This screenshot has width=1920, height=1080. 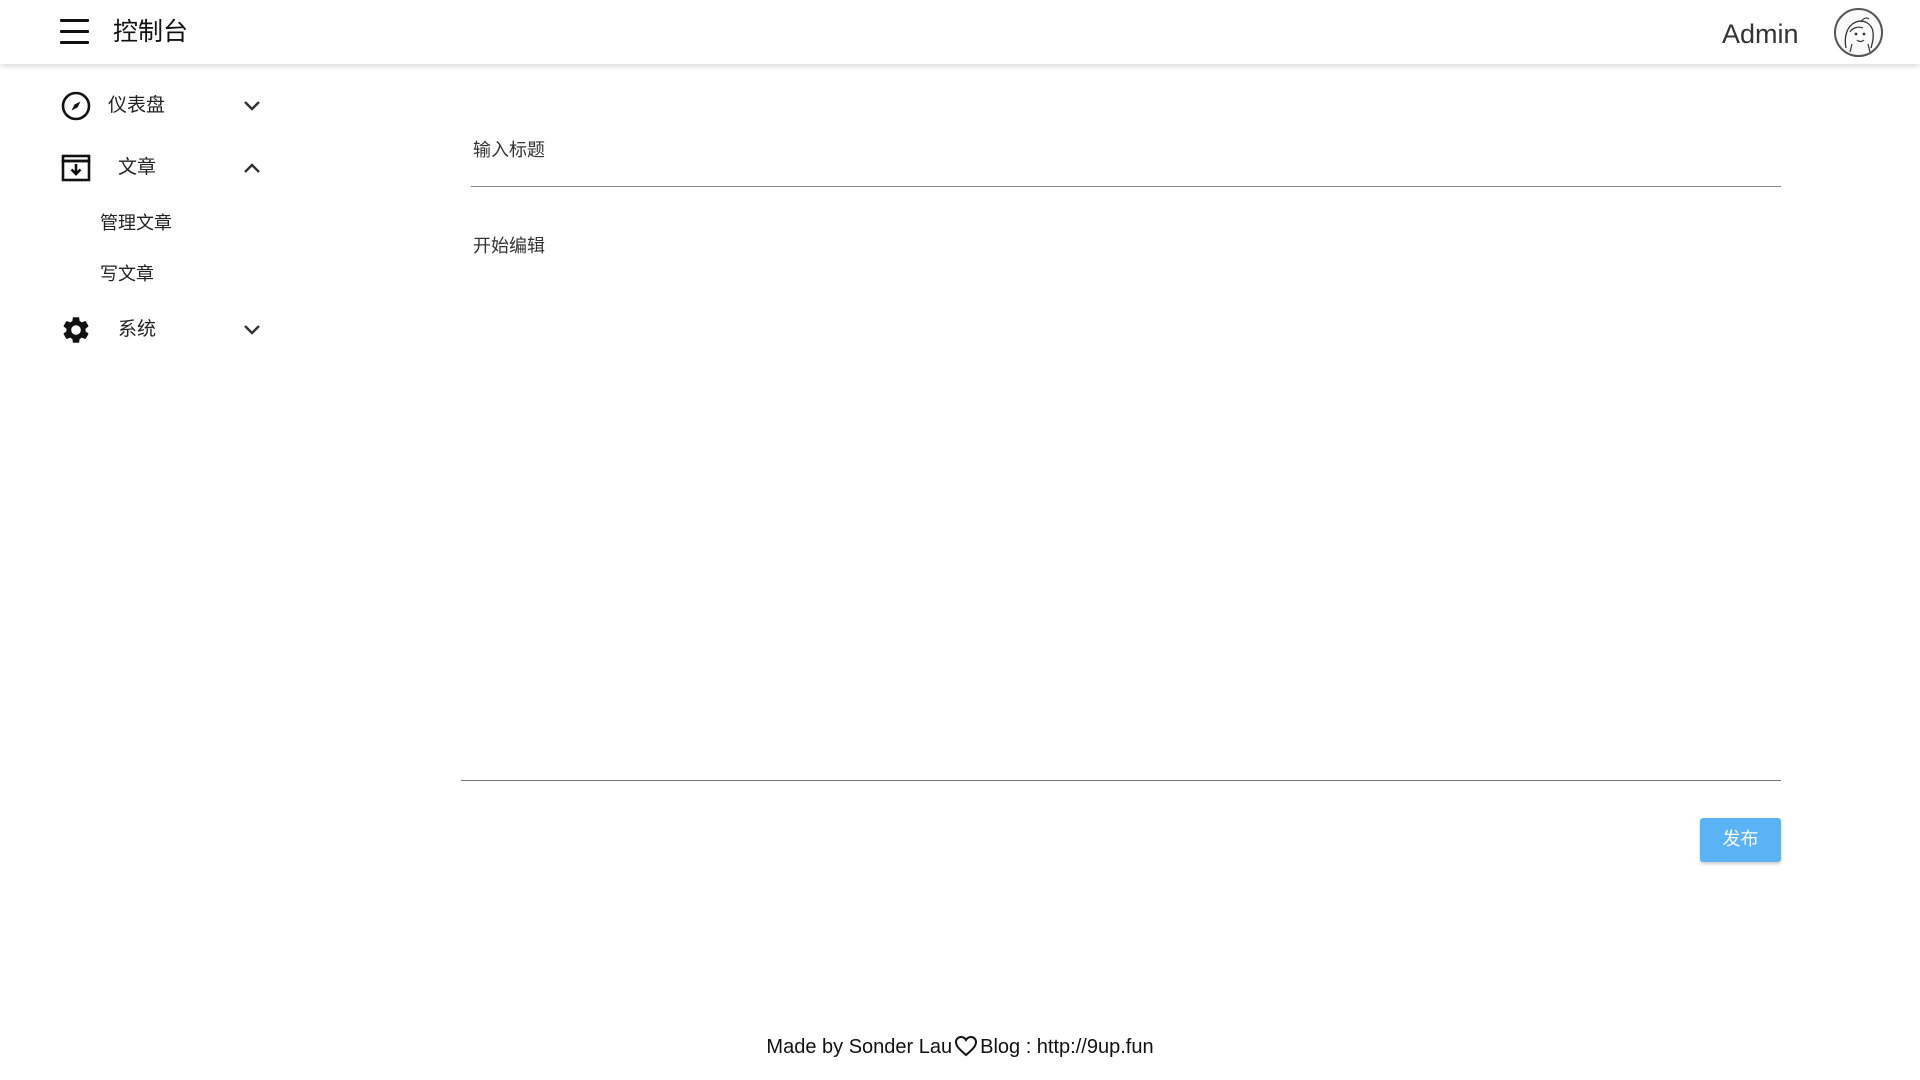 I want to click on menu-icon, so click(x=75, y=32).